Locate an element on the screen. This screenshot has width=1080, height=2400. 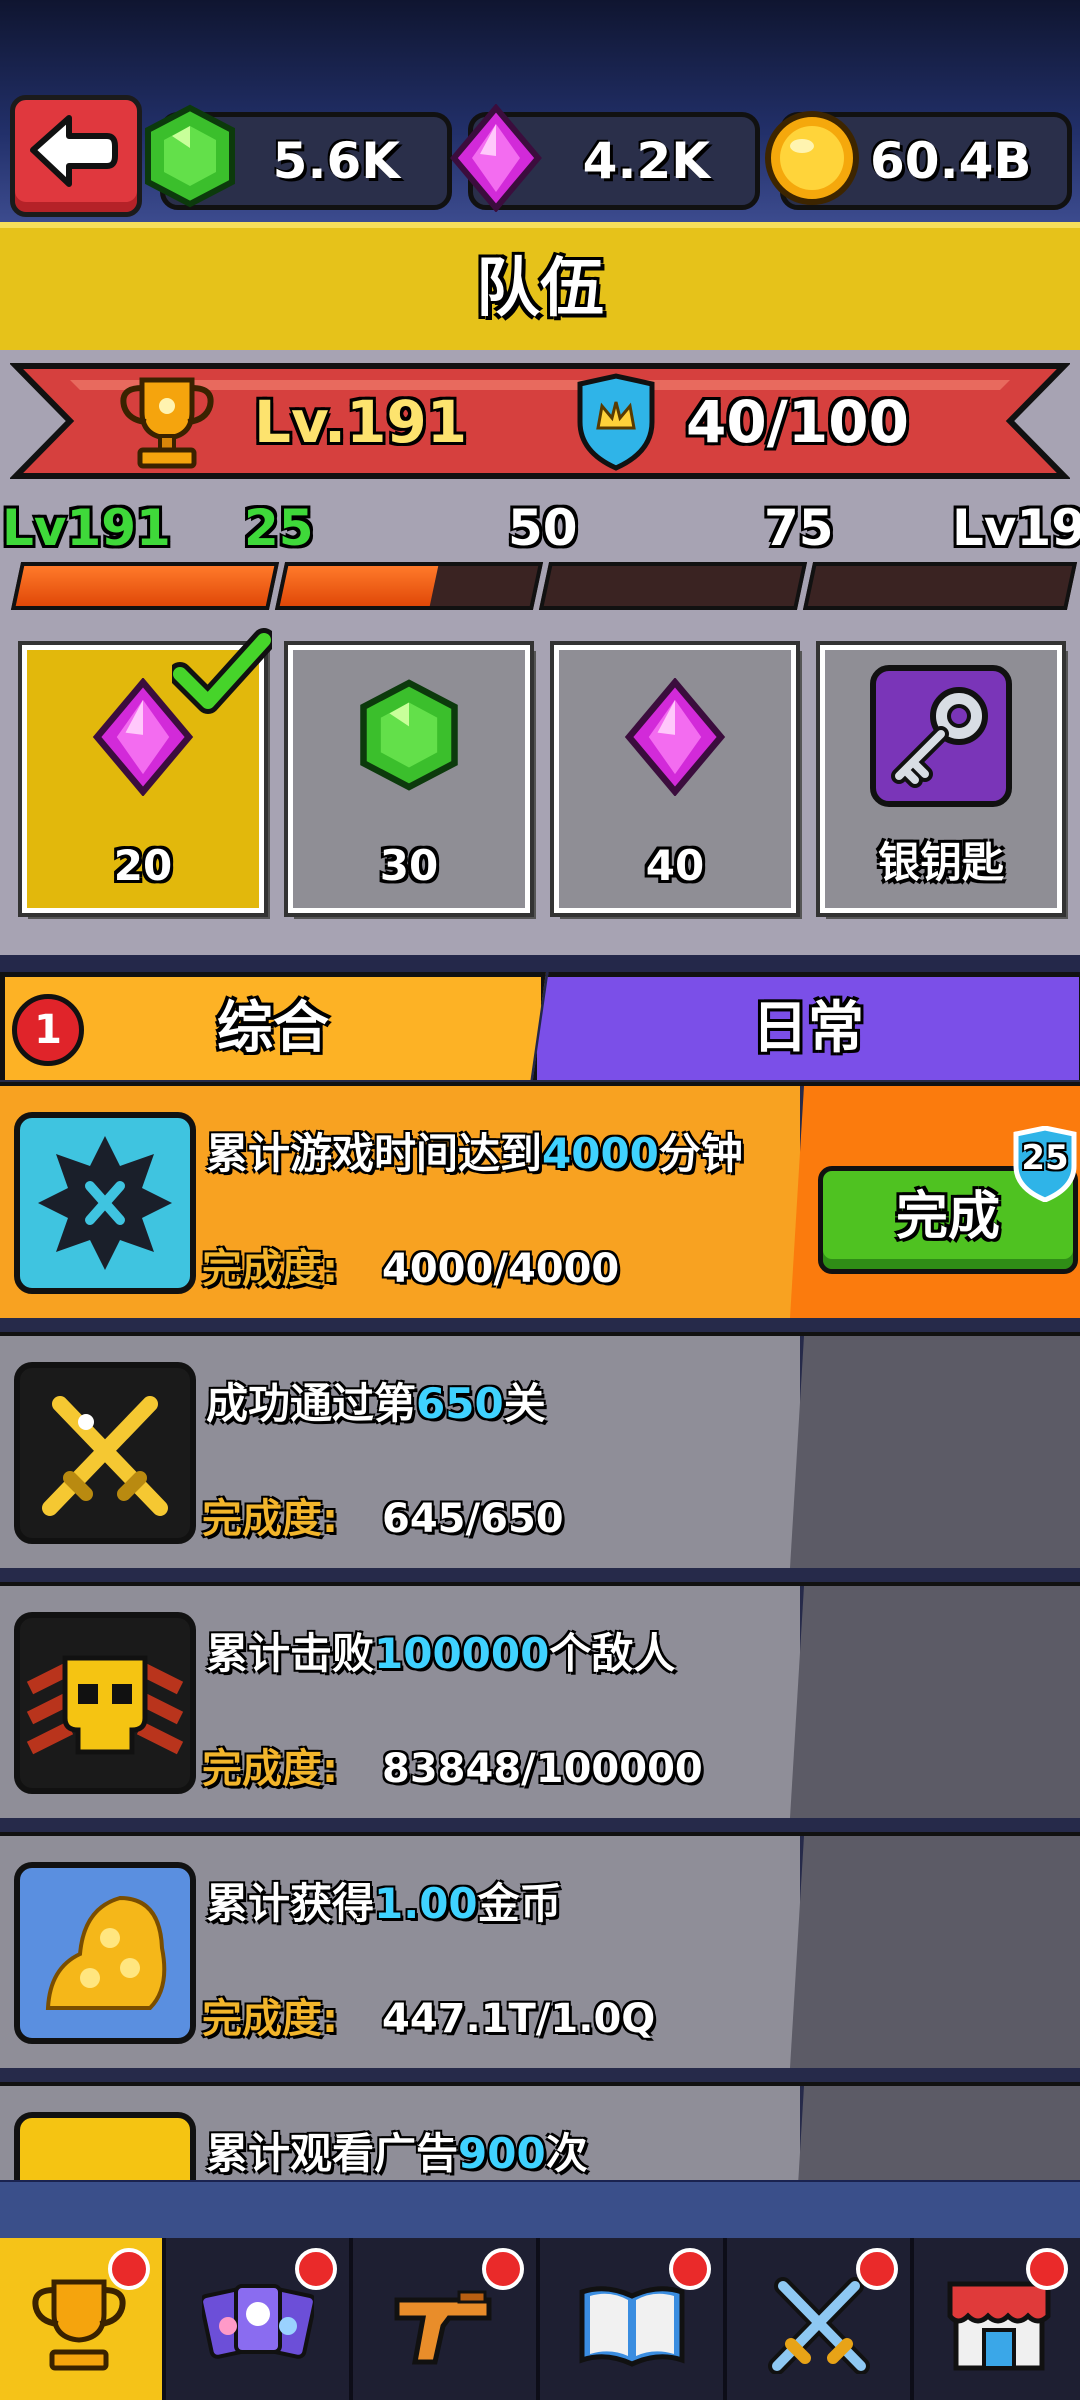
team-points: 40/100 is located at coordinates (797, 422).